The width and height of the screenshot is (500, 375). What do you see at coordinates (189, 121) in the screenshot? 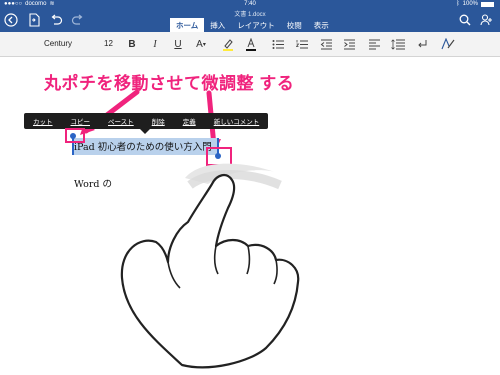
I see `menu-item-define: 定義` at bounding box center [189, 121].